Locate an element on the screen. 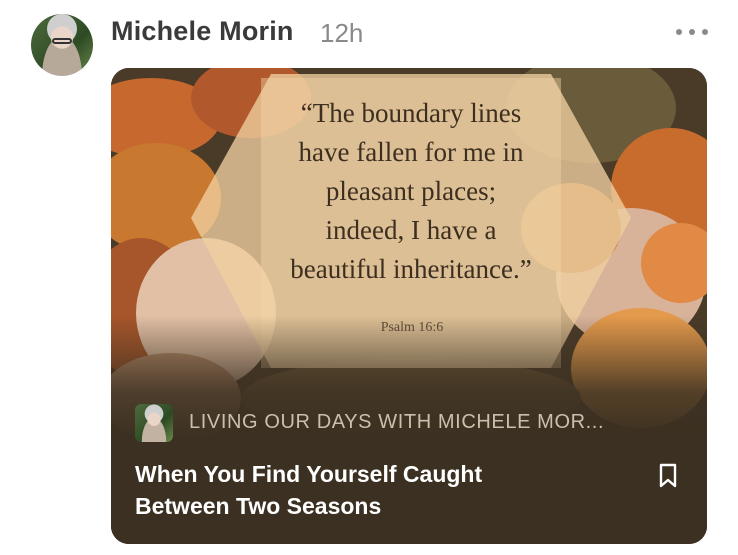 Image resolution: width=738 pixels, height=555 pixels. avatar-glasses is located at coordinates (62, 41).